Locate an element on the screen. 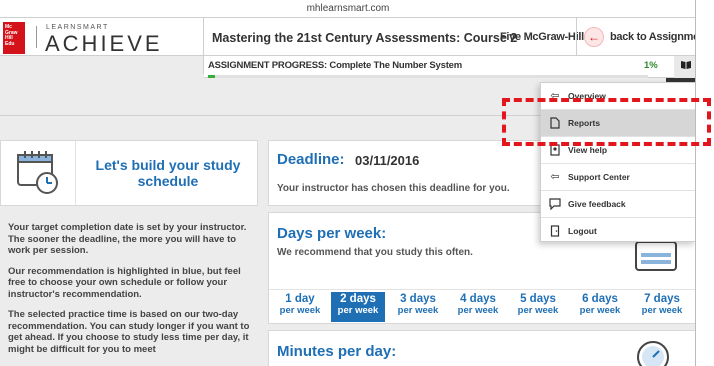  minutes-per-day-label: Minutes per day: is located at coordinates (337, 351).